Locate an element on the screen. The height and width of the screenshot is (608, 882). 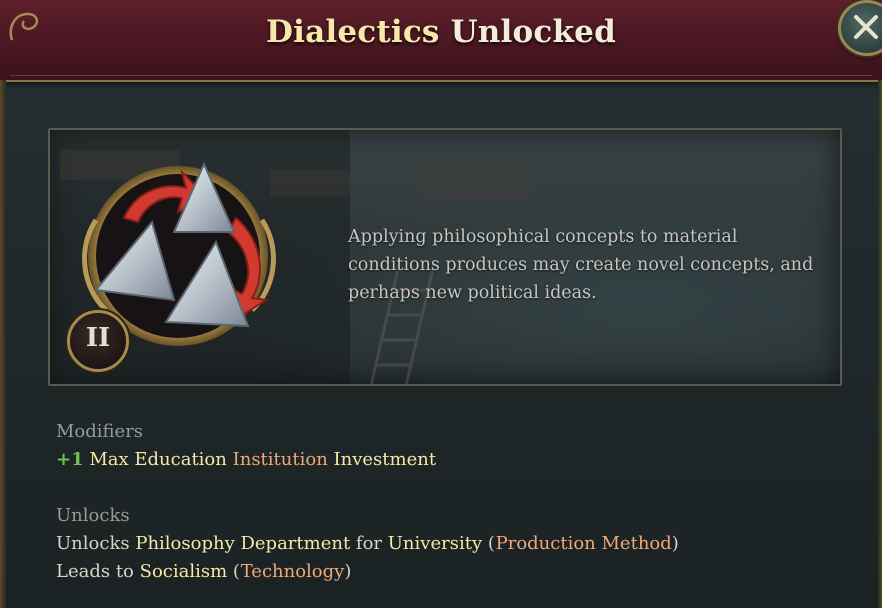
tier-badge: II is located at coordinates (98, 341).